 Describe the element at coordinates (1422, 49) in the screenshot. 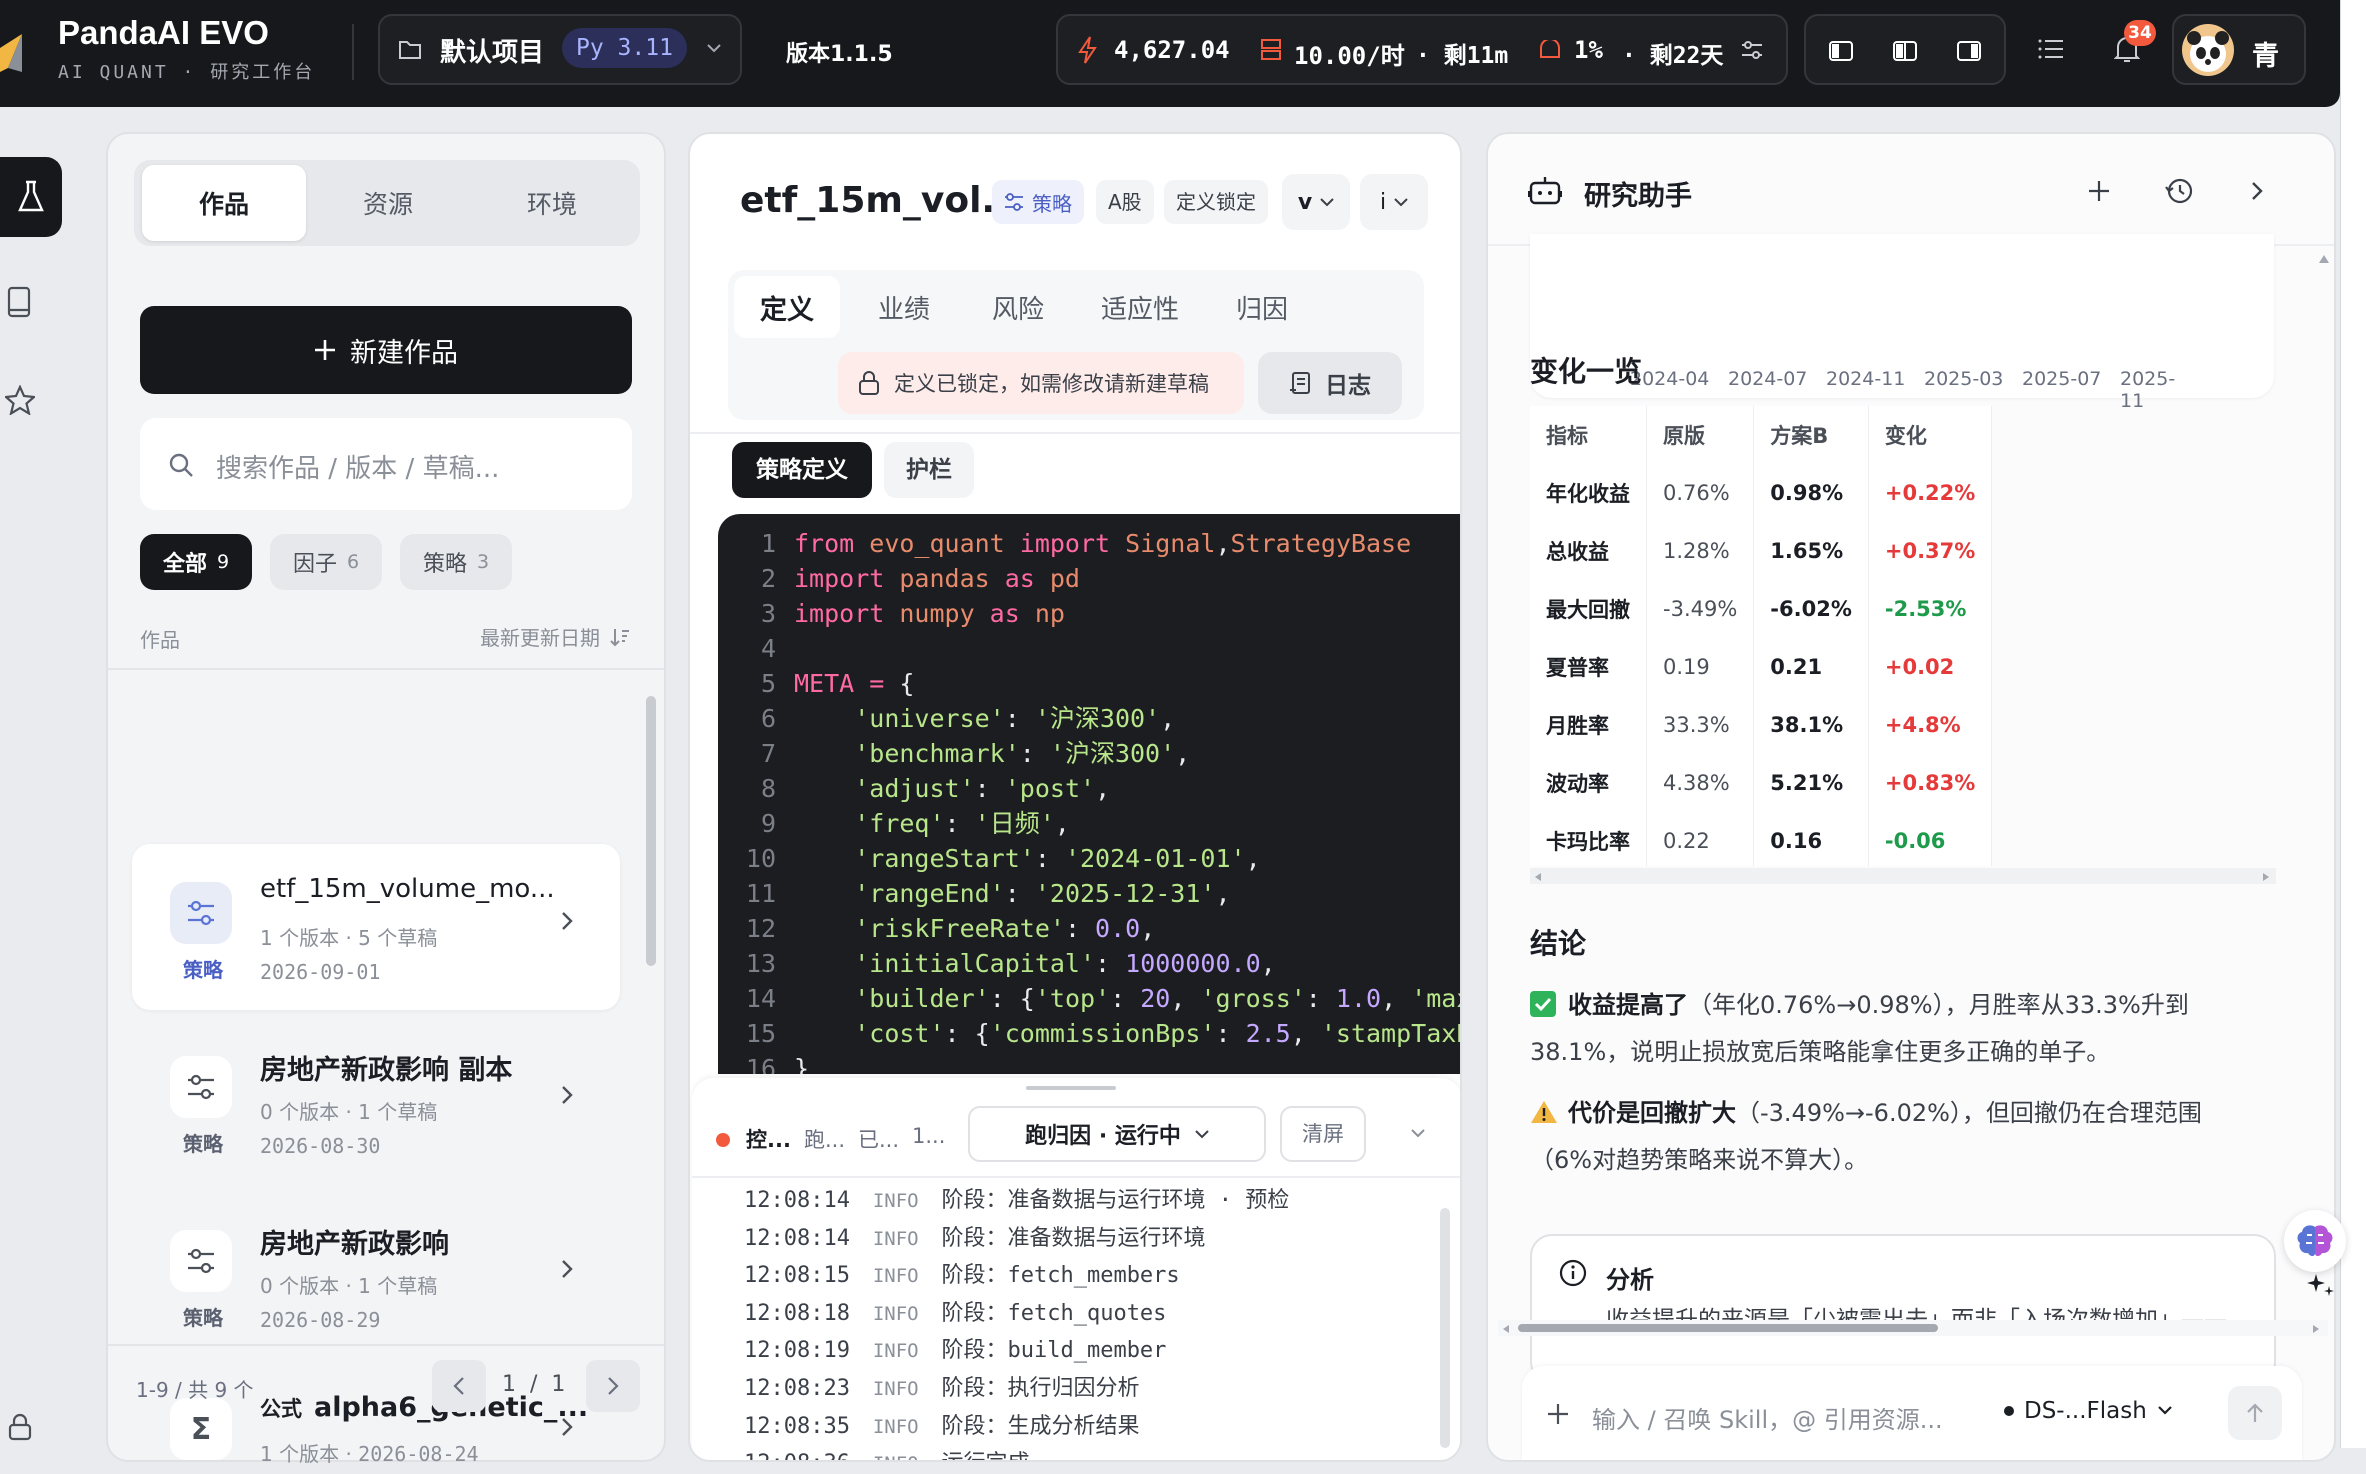

I see `usage-meters: 4,627.04 10.00/时 · 剩11m 1% · 剩22天` at that location.